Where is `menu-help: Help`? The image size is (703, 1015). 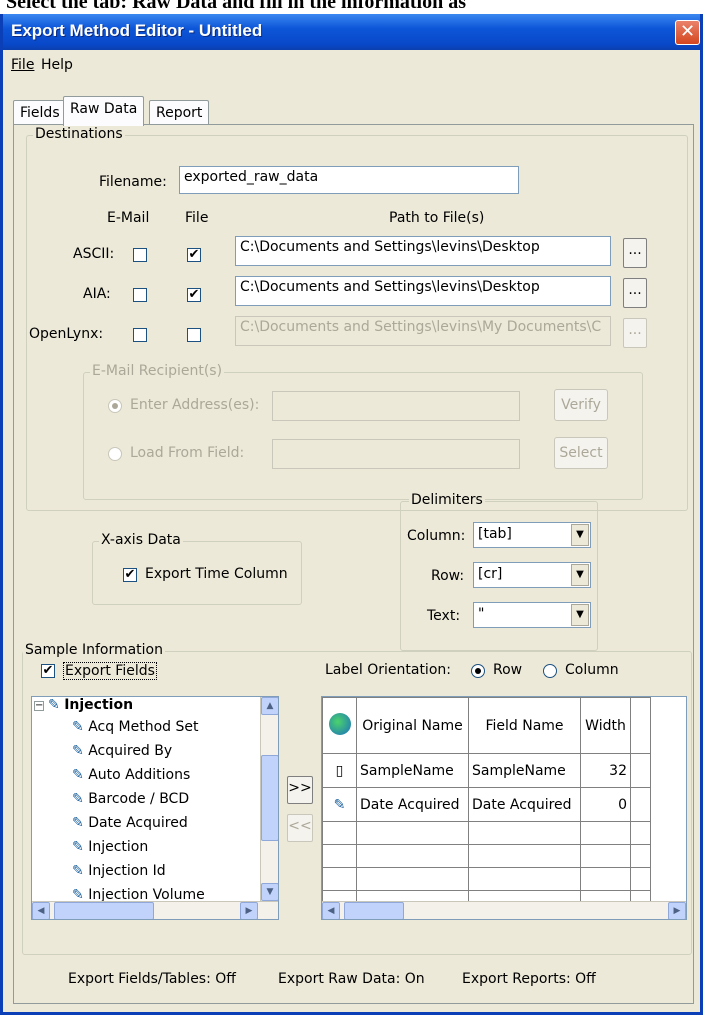 menu-help: Help is located at coordinates (57, 65).